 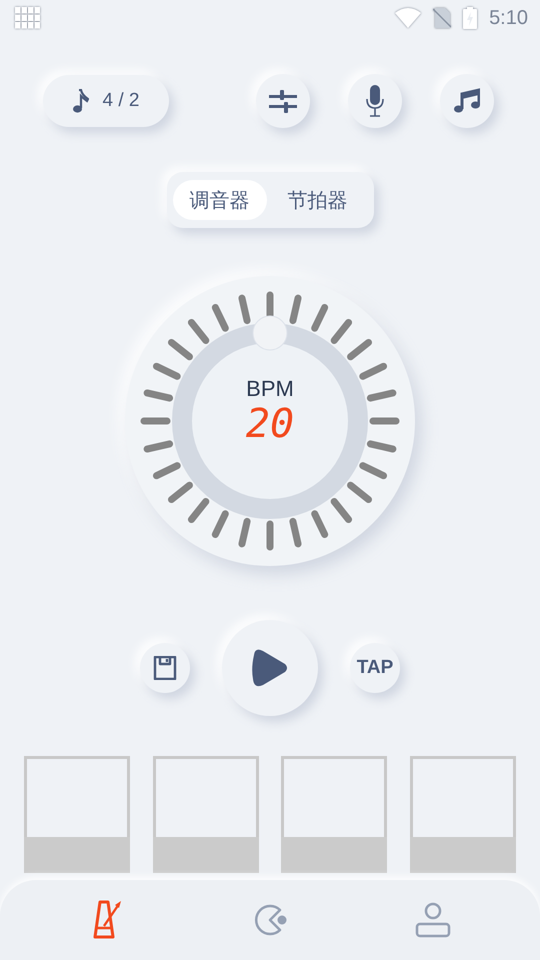 I want to click on bpm-label: BPM, so click(x=270, y=389).